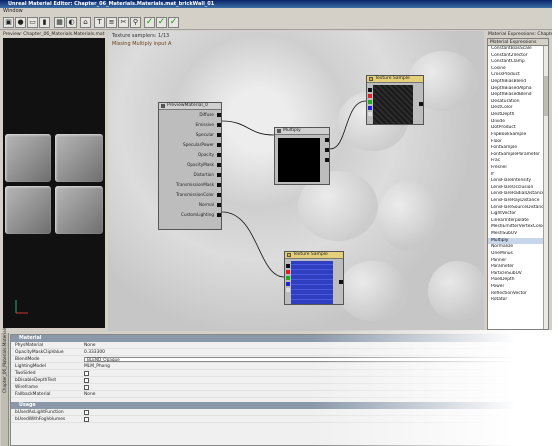 The height and width of the screenshot is (446, 558). I want to click on expression-item: FlipBookSample, so click(518, 135).